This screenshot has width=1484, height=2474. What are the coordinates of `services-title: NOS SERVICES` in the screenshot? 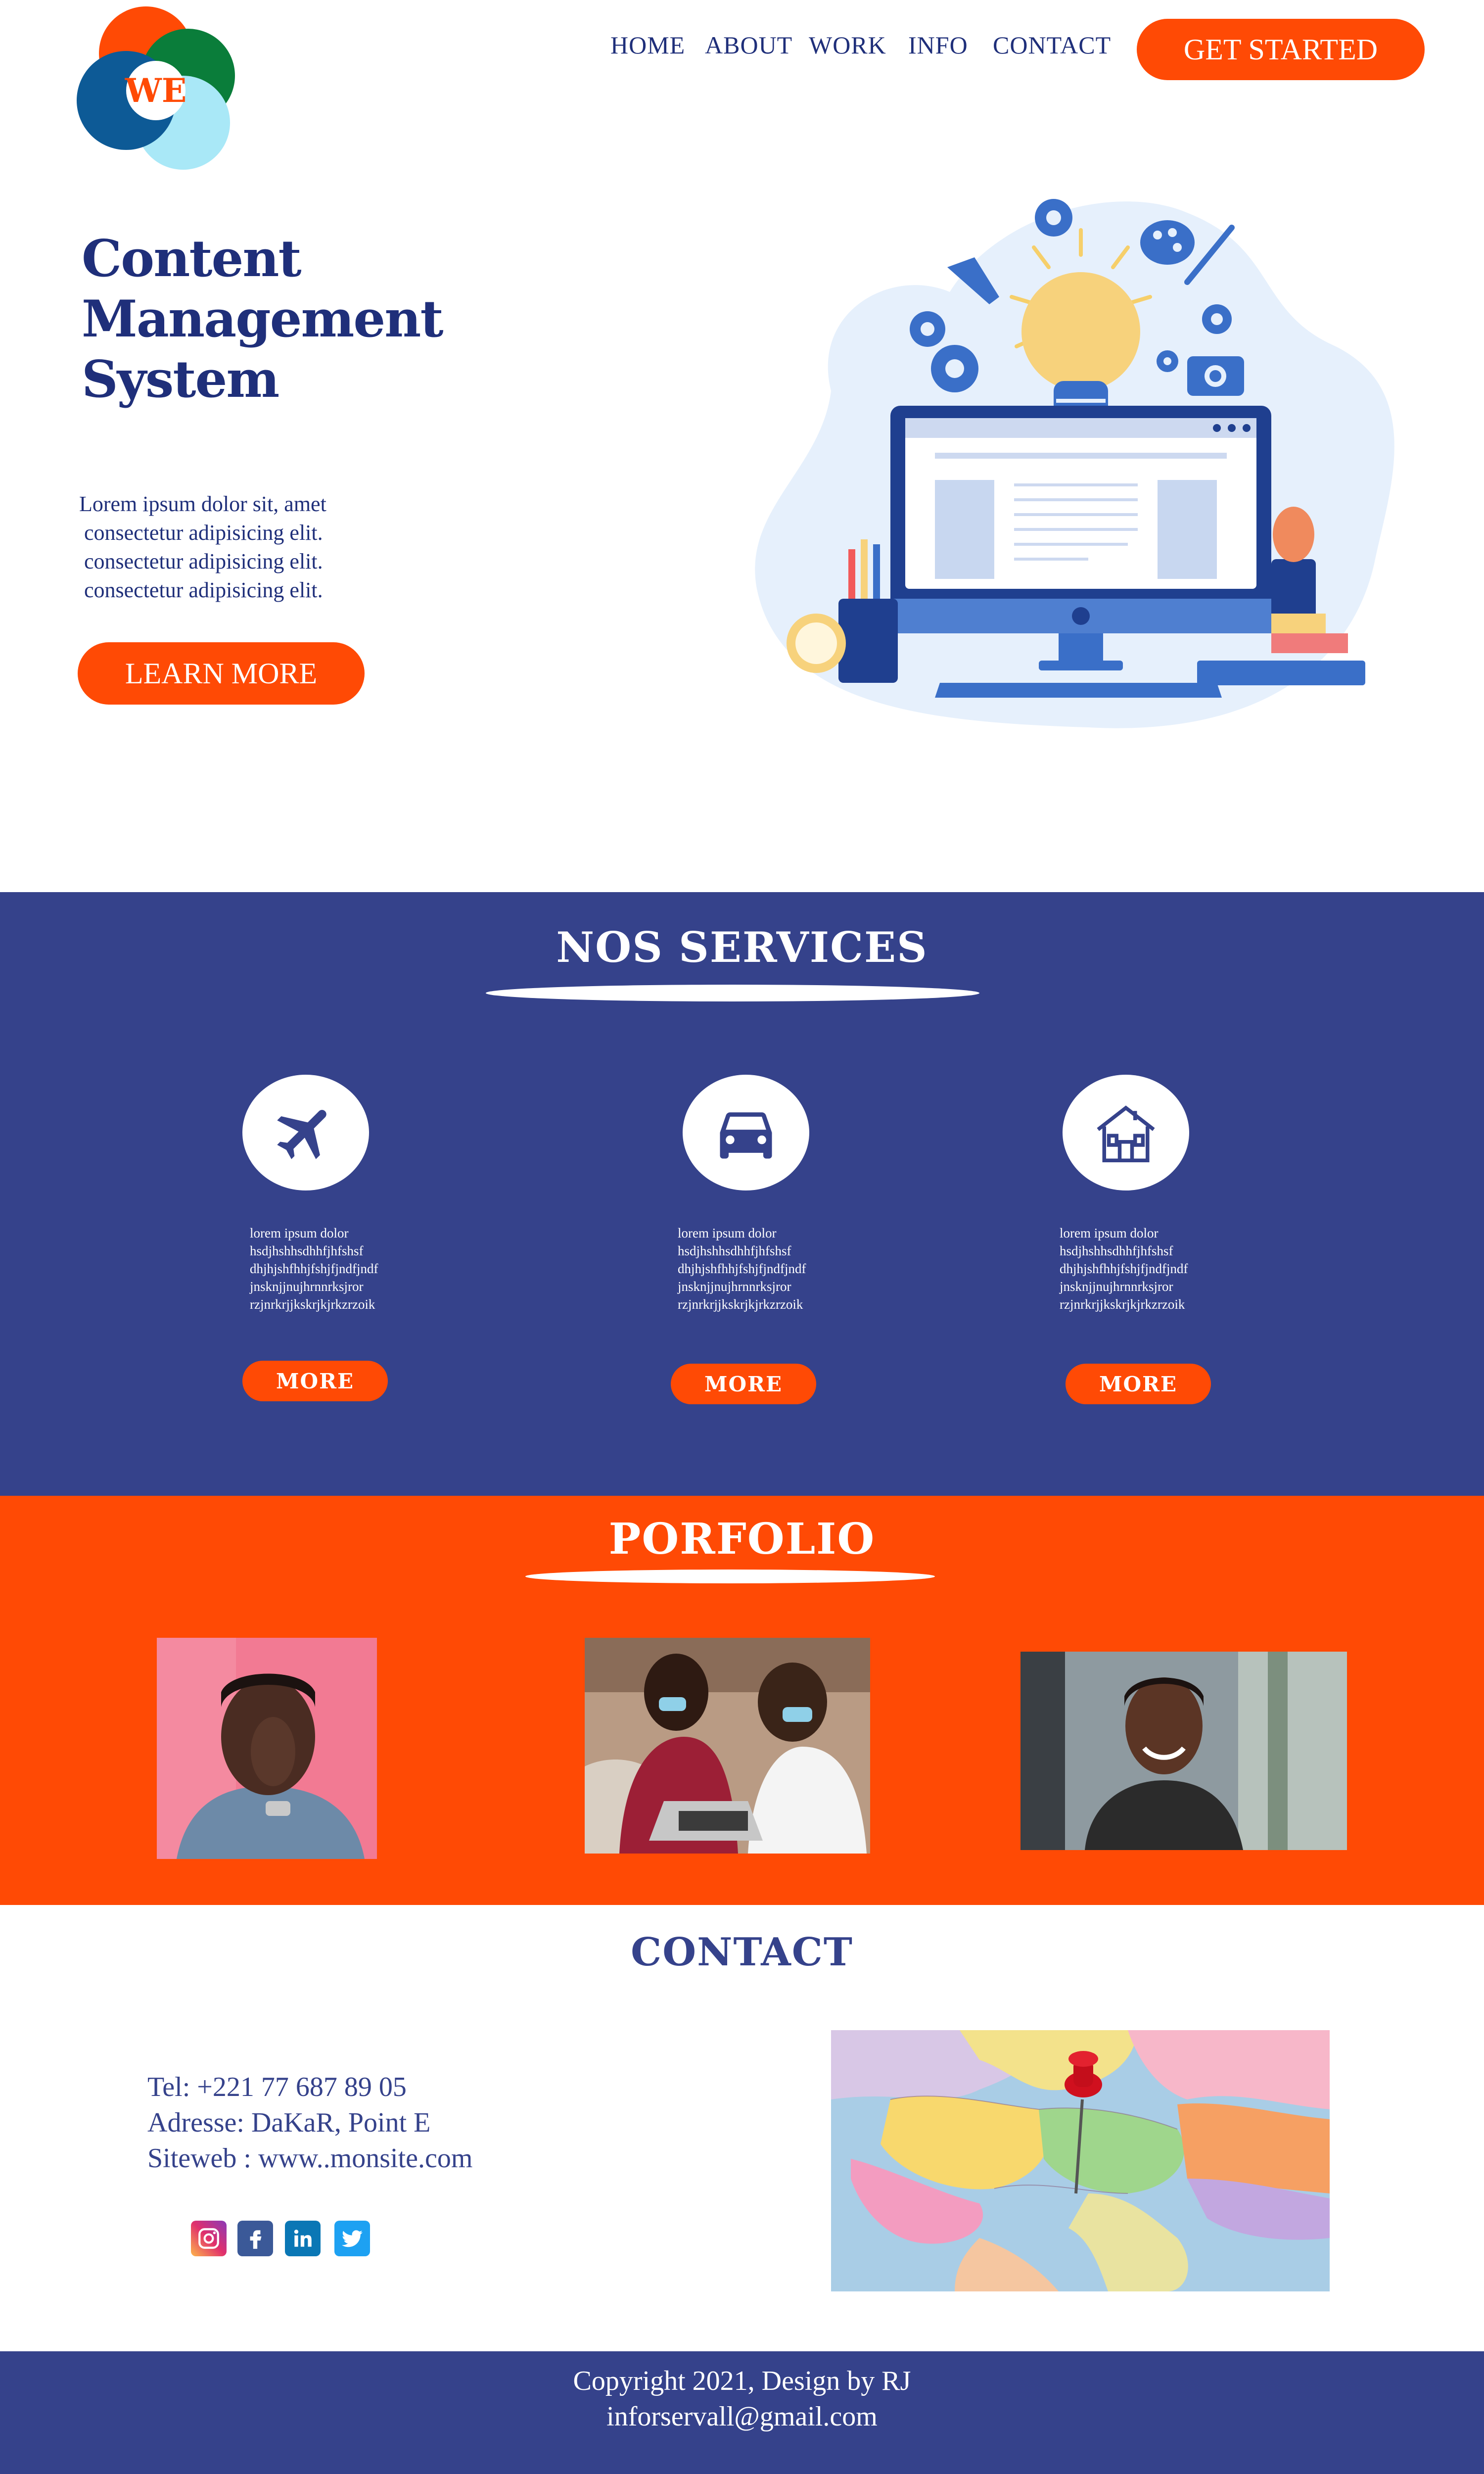 It's located at (742, 948).